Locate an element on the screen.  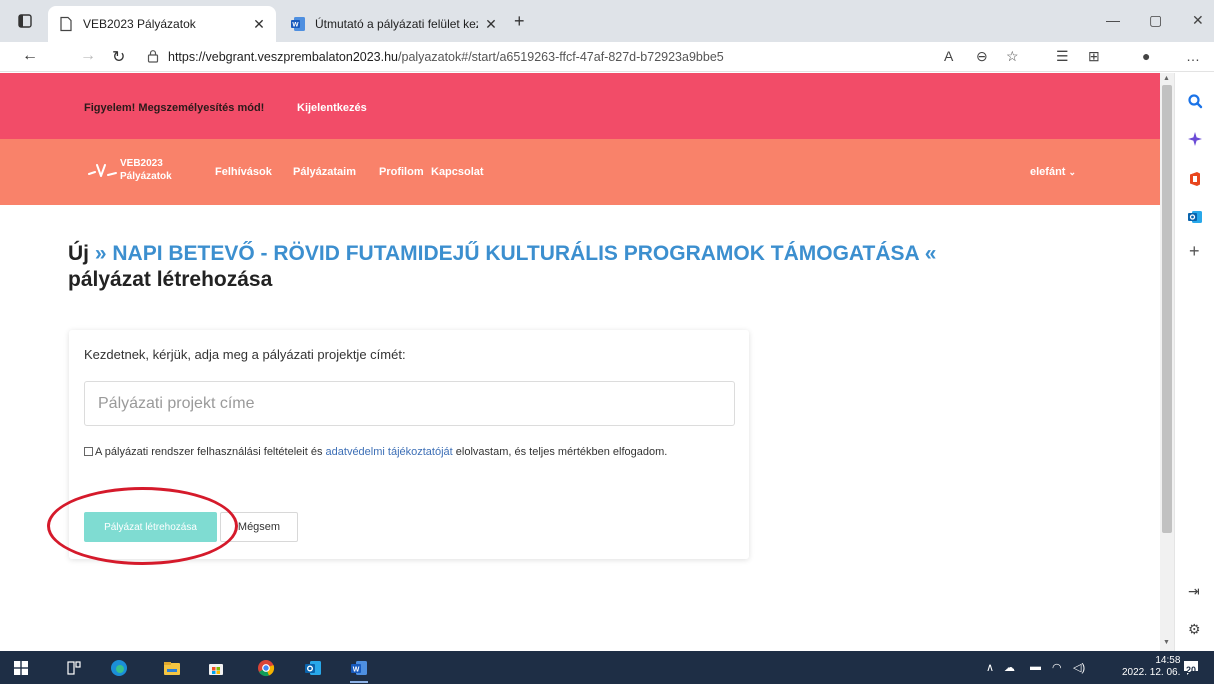
nav-felhivasok: Felhívások is located at coordinates (243, 172).